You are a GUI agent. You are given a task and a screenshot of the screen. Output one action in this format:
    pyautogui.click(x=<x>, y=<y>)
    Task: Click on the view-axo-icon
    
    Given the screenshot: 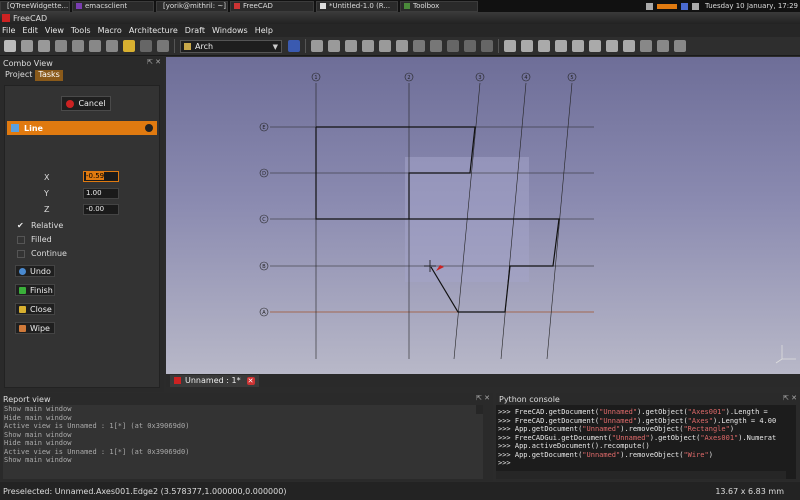 What is the action you would take?
    pyautogui.click(x=334, y=46)
    